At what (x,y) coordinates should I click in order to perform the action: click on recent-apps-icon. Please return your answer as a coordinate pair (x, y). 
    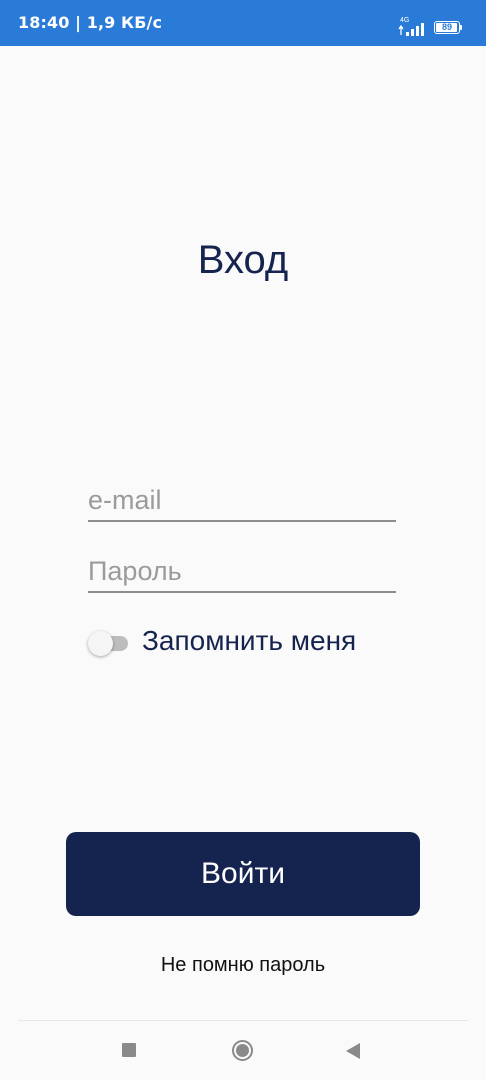
    Looking at the image, I should click on (129, 1050).